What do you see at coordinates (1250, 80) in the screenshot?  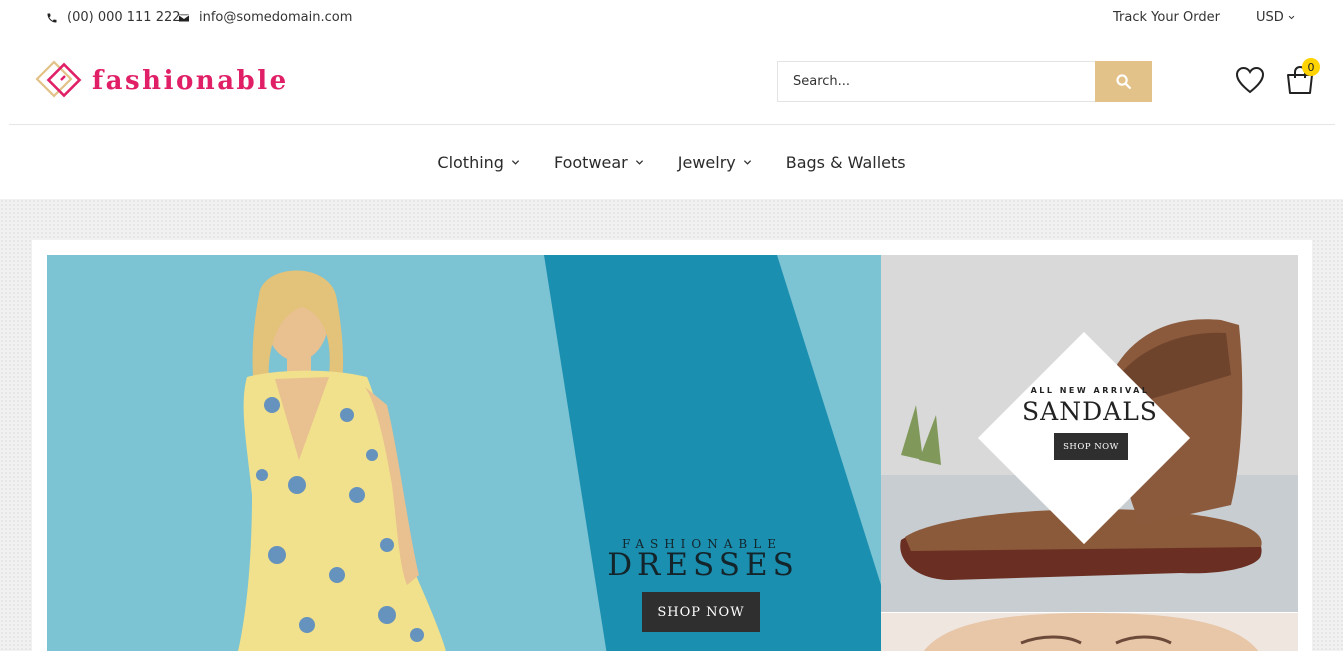 I see `heart-icon` at bounding box center [1250, 80].